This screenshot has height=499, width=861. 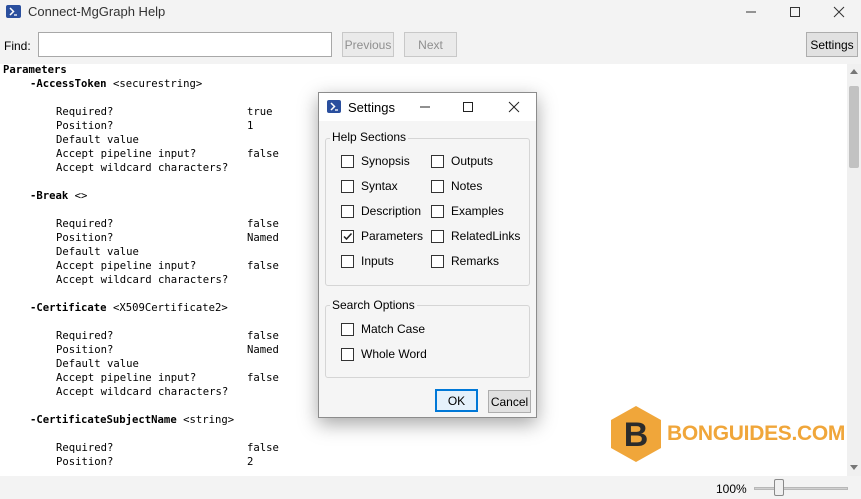 I want to click on scroll-thumb, so click(x=854, y=127).